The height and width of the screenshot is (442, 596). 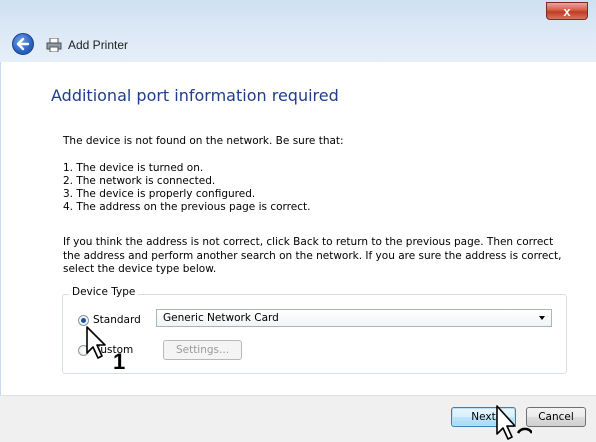 What do you see at coordinates (54, 45) in the screenshot?
I see `printer-icon` at bounding box center [54, 45].